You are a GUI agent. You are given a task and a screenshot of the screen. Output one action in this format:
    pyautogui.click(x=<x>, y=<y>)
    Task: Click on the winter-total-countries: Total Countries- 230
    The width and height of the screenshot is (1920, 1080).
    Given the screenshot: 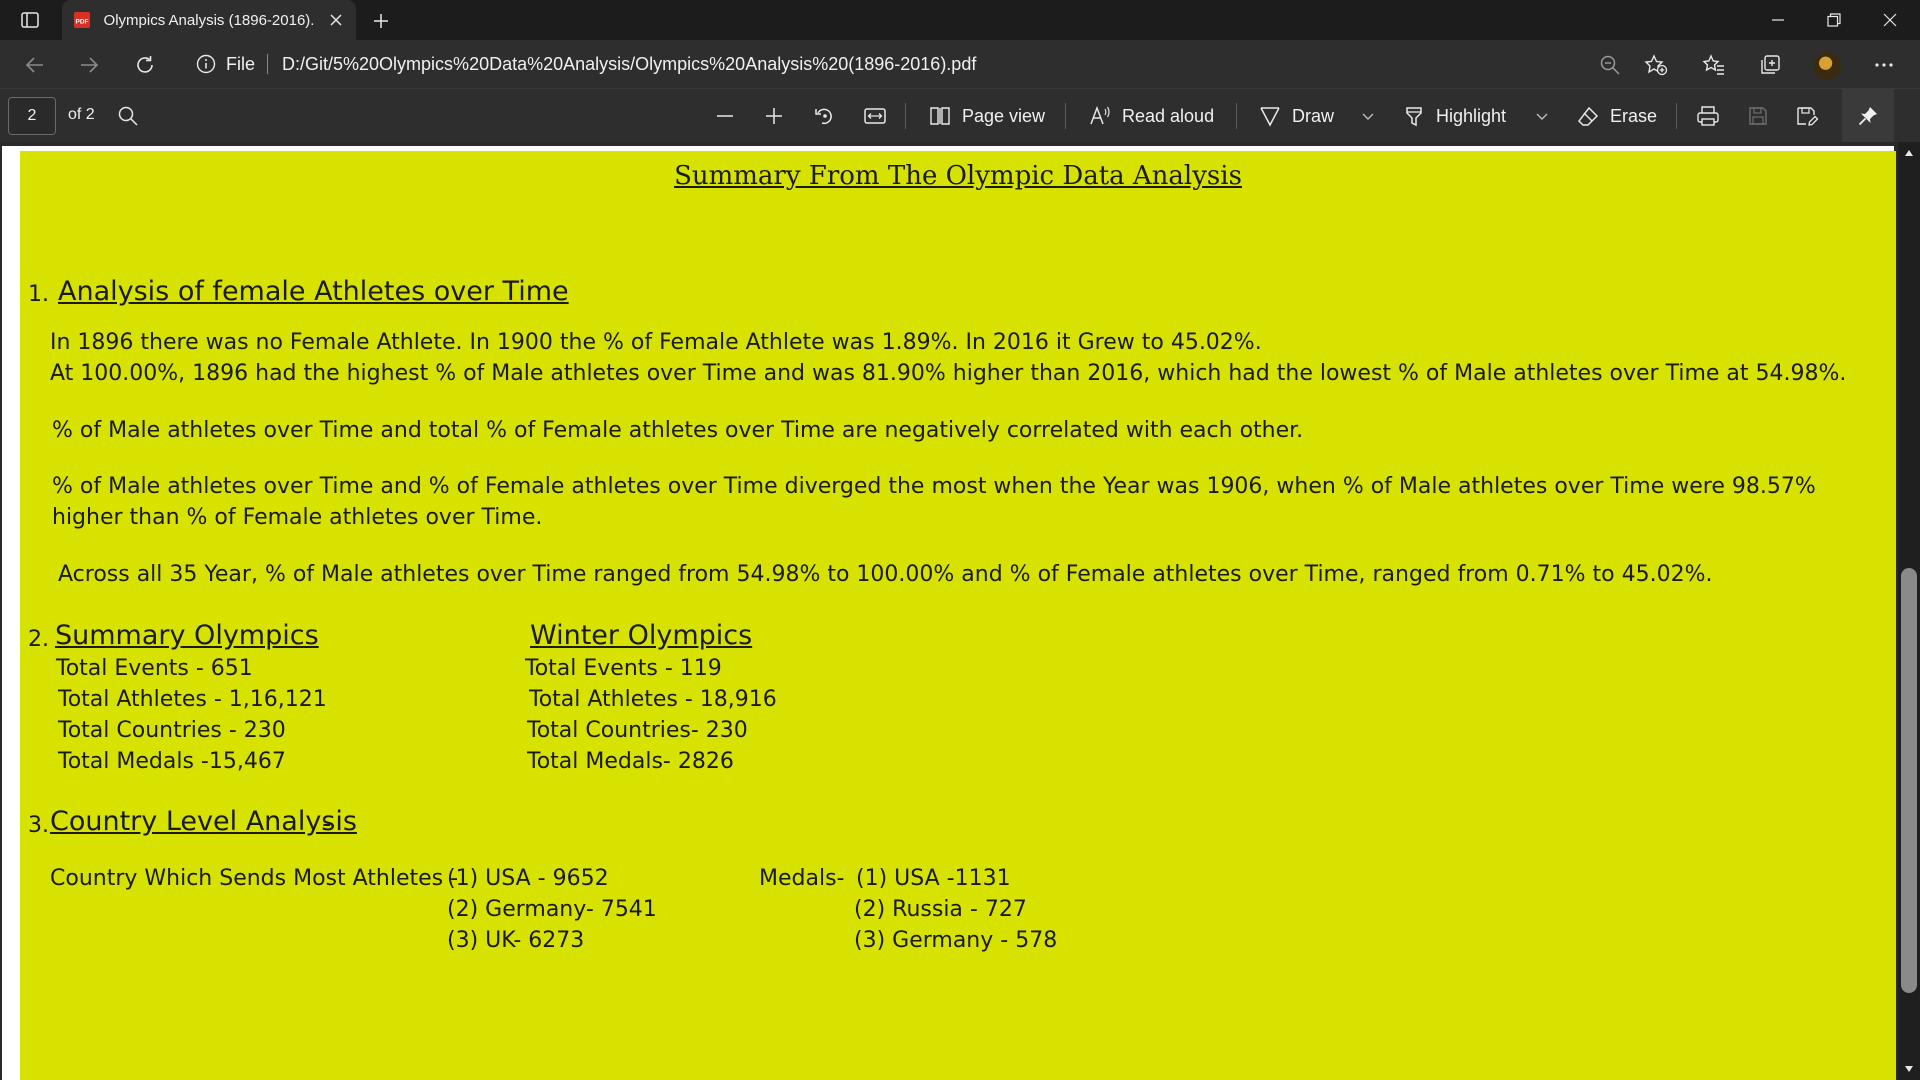 What is the action you would take?
    pyautogui.click(x=637, y=730)
    